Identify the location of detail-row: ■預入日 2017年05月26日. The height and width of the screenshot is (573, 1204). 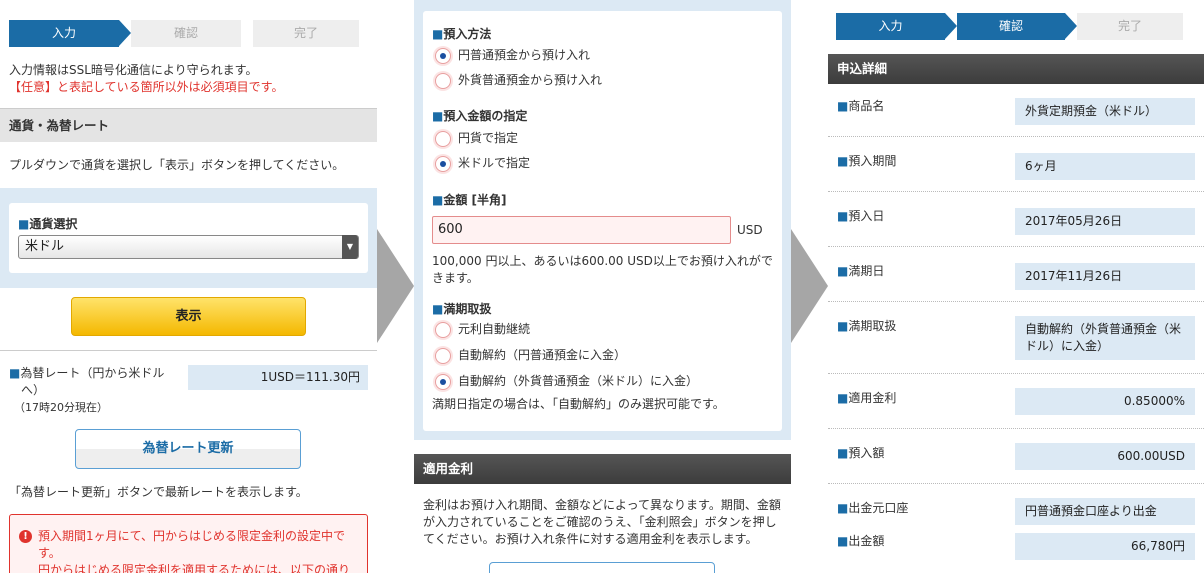
(1016, 219).